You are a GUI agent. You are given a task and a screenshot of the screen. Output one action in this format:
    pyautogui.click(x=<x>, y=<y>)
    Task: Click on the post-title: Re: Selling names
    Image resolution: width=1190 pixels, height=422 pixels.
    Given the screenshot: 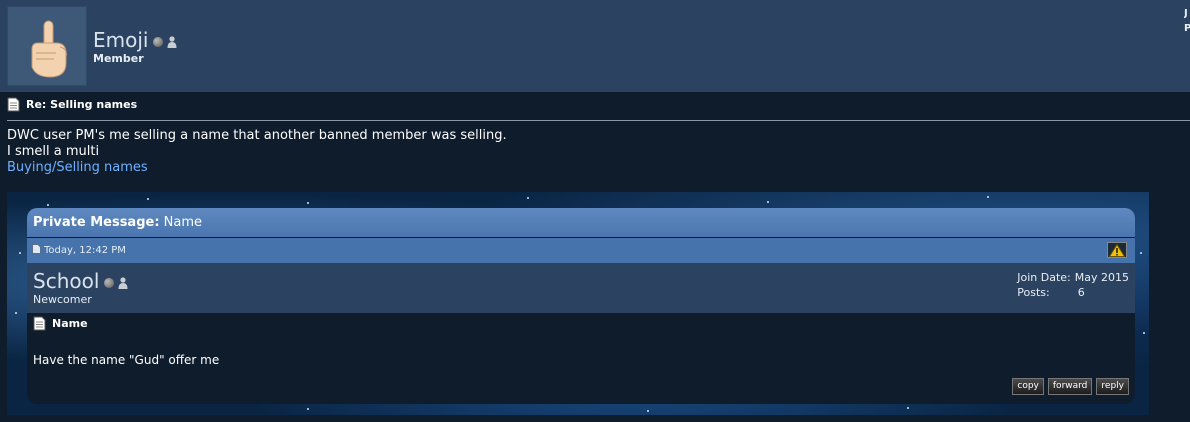 What is the action you would take?
    pyautogui.click(x=82, y=104)
    